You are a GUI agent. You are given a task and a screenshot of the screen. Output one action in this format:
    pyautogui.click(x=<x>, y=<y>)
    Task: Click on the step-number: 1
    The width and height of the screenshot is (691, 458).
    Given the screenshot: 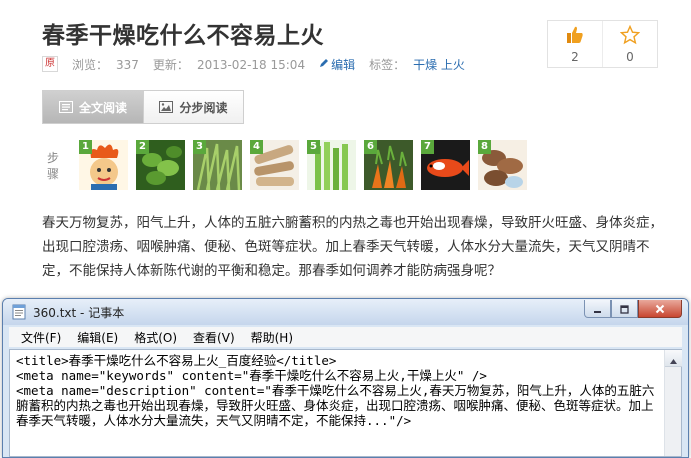 What is the action you would take?
    pyautogui.click(x=85, y=147)
    